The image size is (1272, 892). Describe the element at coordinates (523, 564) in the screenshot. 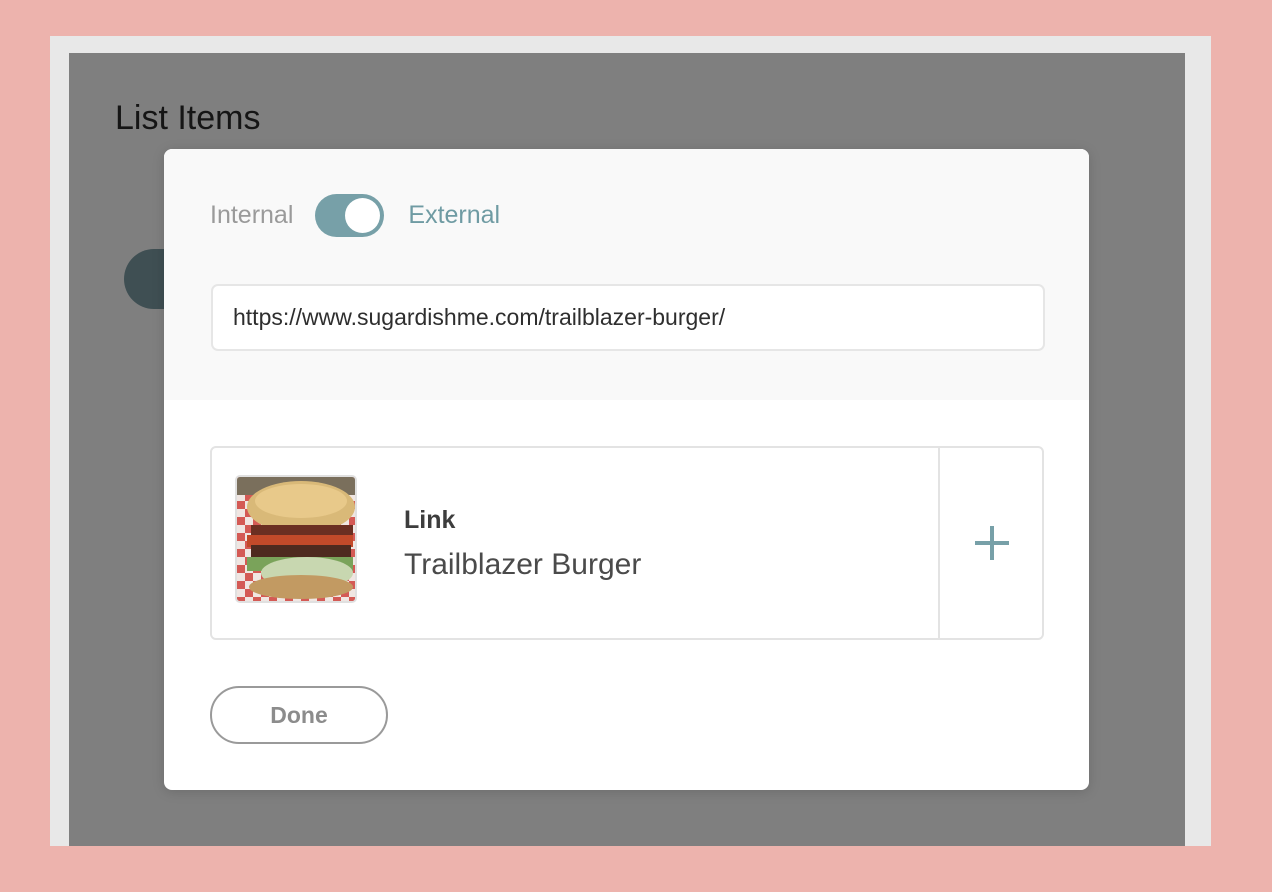

I see `result-title: Trailblazer Burger` at that location.